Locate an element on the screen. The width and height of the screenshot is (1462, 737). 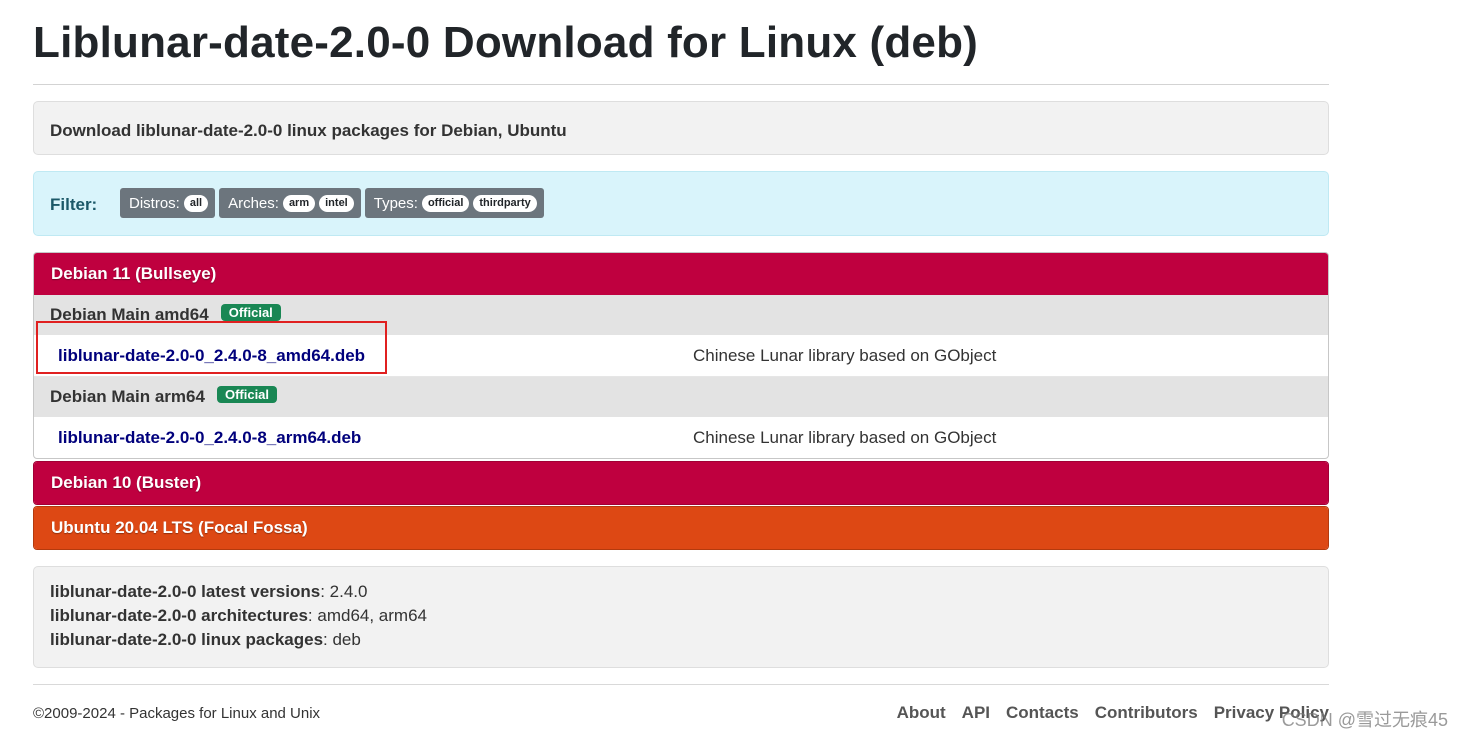
filter-arches: Arches: arm intel is located at coordinates (290, 203).